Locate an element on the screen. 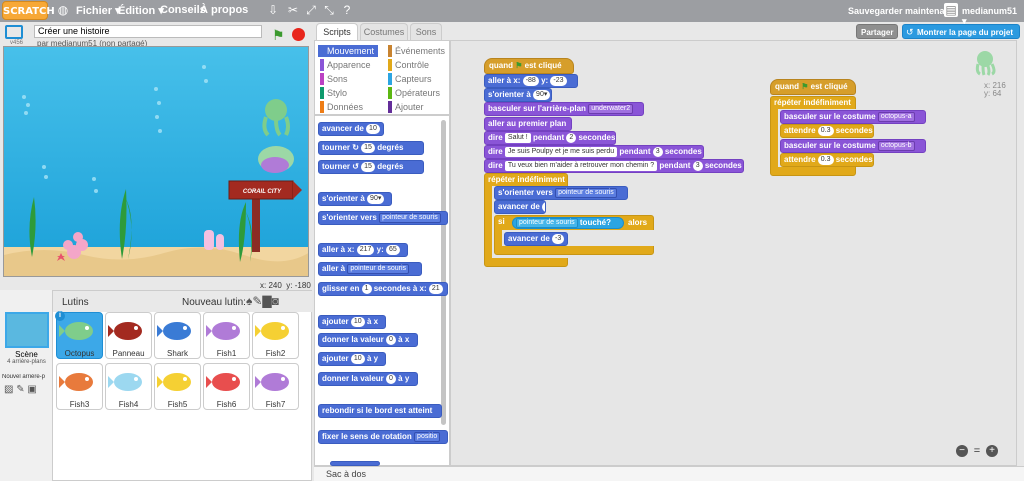  folder-icon: ▤ is located at coordinates (951, 10).